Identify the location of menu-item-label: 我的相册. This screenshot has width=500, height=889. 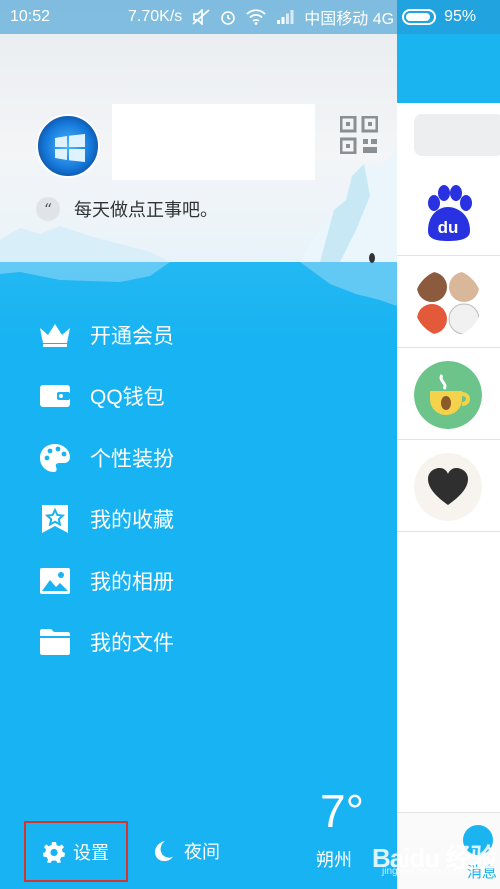
(132, 582).